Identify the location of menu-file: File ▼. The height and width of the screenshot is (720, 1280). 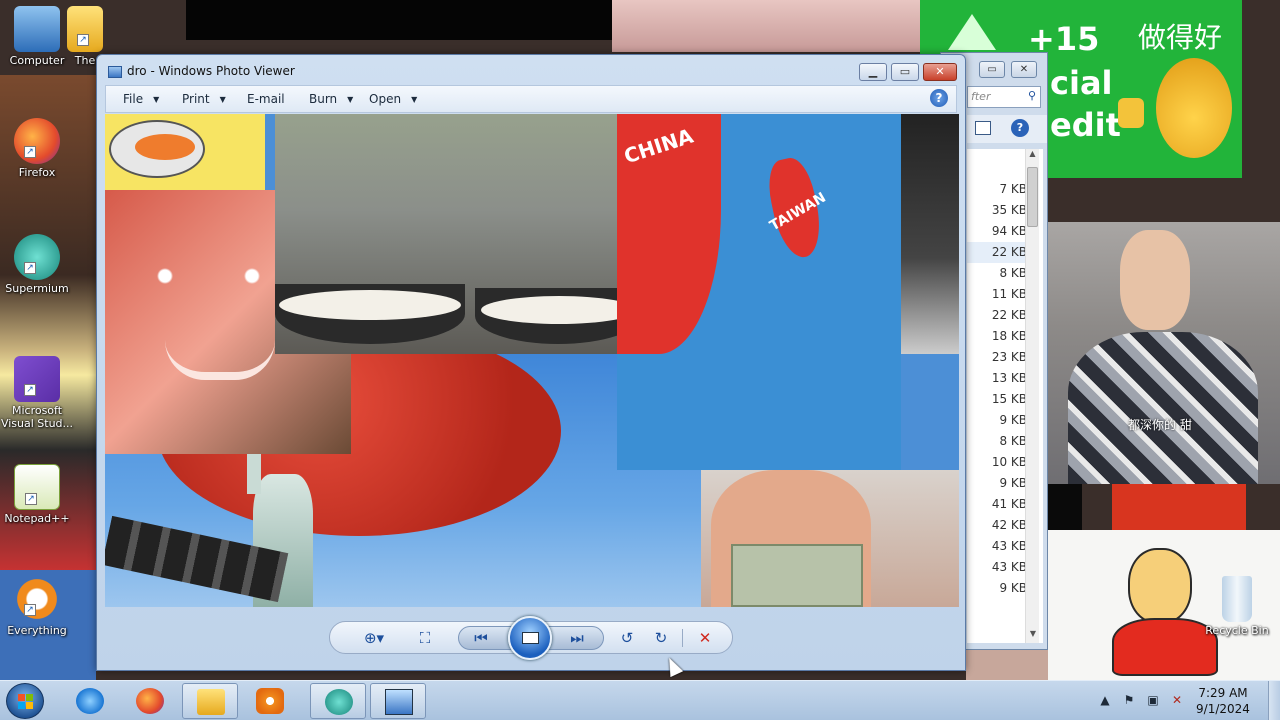
(141, 99).